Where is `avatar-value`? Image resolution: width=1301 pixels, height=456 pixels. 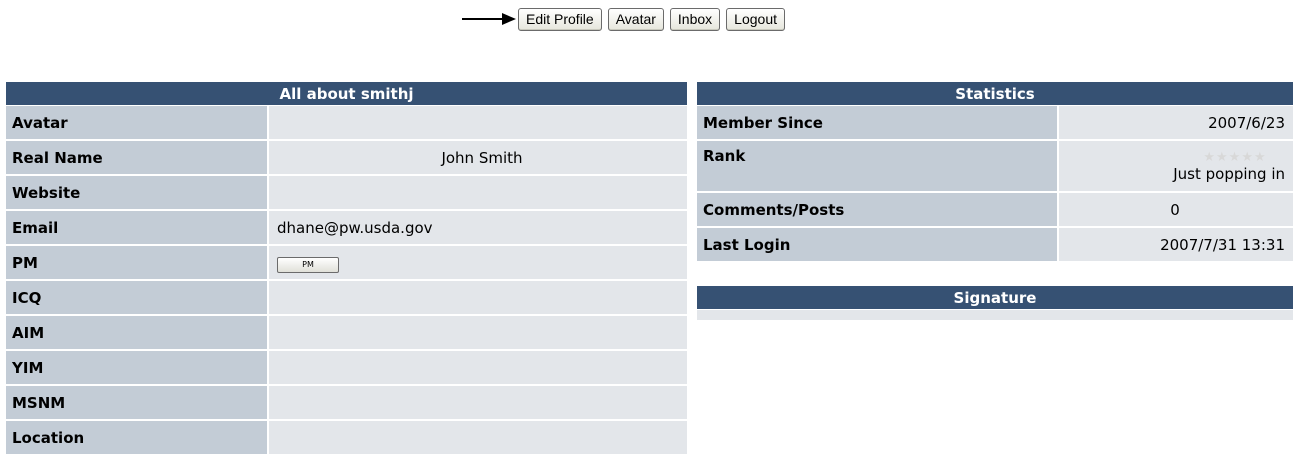
avatar-value is located at coordinates (478, 123).